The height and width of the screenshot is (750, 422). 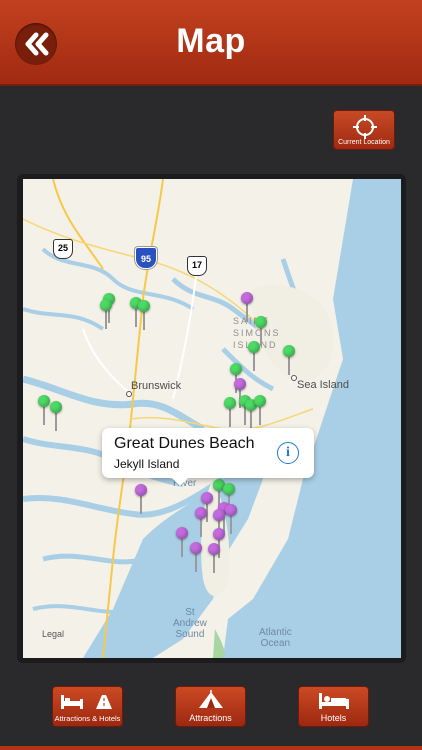 I want to click on place-label-sea-island: Sea Island, so click(x=323, y=385).